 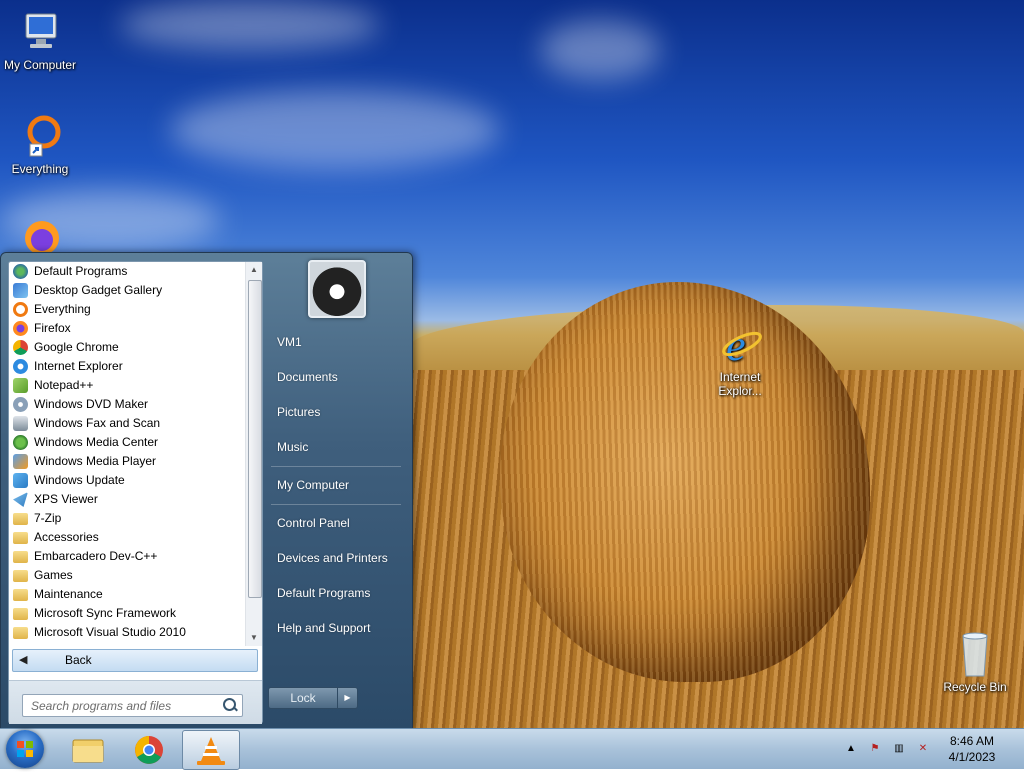 I want to click on show-hidden-icons-icon: ▲, so click(x=851, y=749).